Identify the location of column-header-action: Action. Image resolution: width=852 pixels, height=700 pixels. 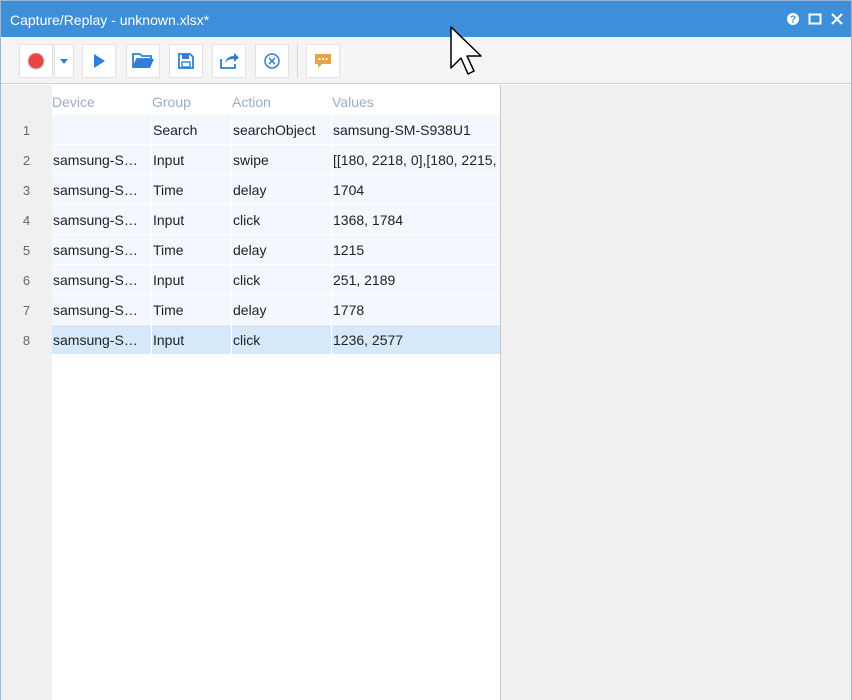
(251, 102).